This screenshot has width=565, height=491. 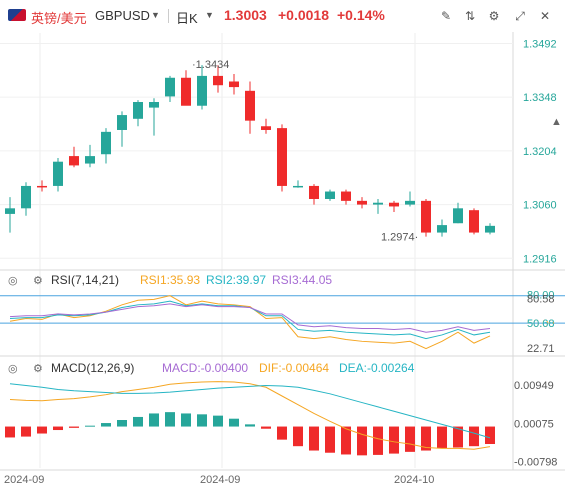 I want to click on macd-panel, so click(x=250, y=418).